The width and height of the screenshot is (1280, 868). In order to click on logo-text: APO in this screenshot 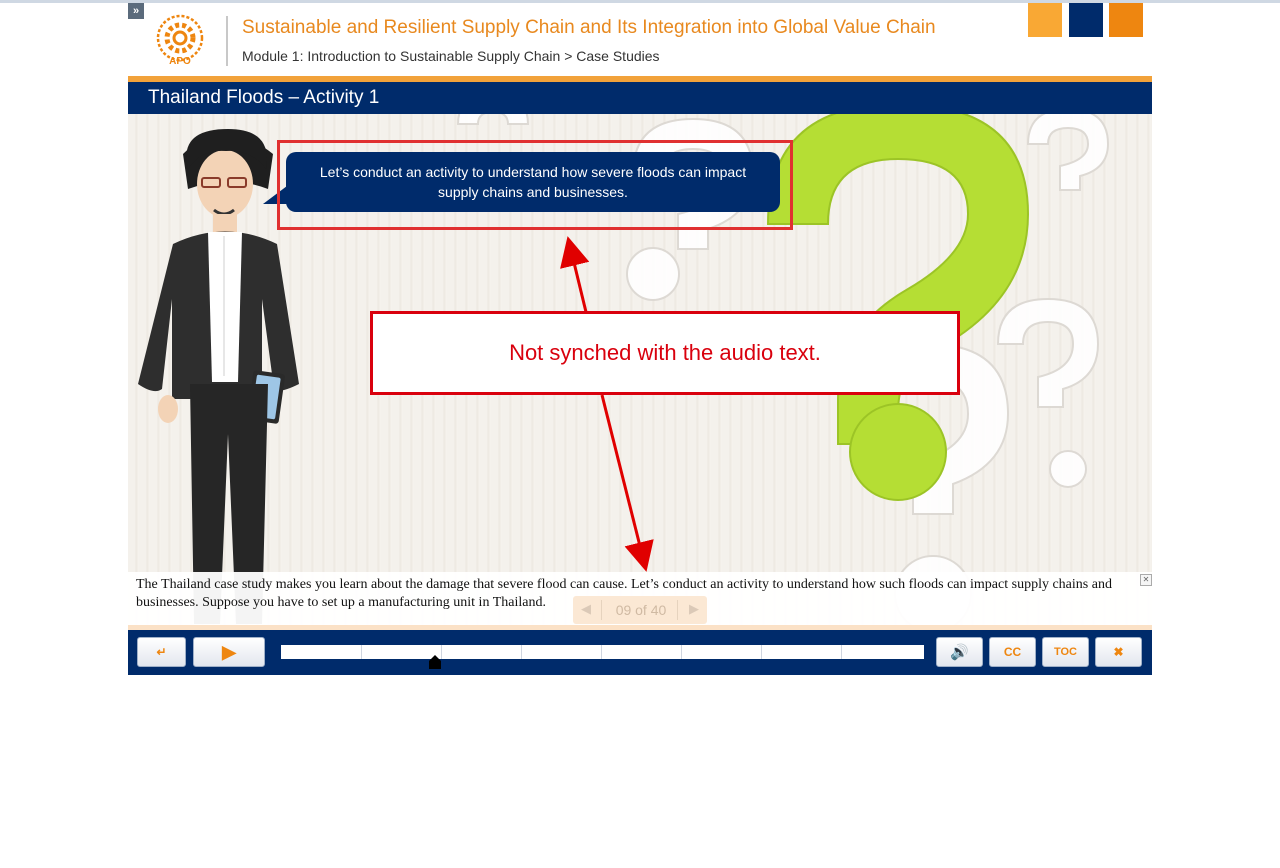, I will do `click(180, 61)`.